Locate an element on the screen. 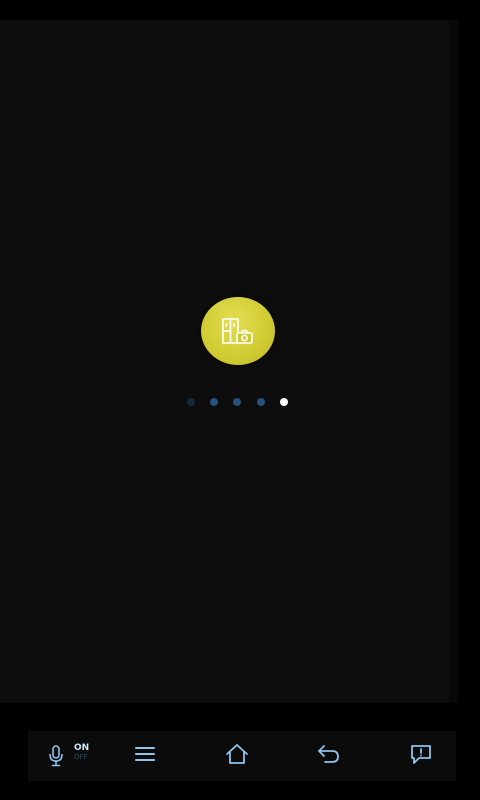 The image size is (480, 800). voice-toggle-button: ON OFF is located at coordinates (76, 756).